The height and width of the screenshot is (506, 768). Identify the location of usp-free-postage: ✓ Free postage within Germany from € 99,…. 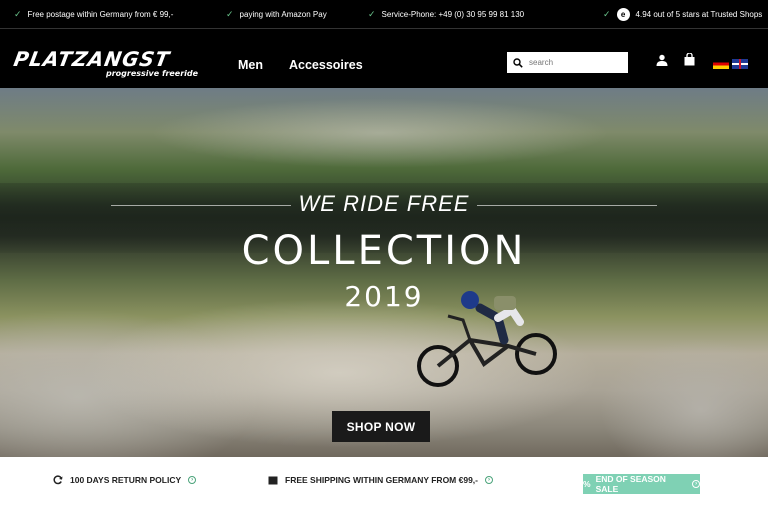
(93, 14).